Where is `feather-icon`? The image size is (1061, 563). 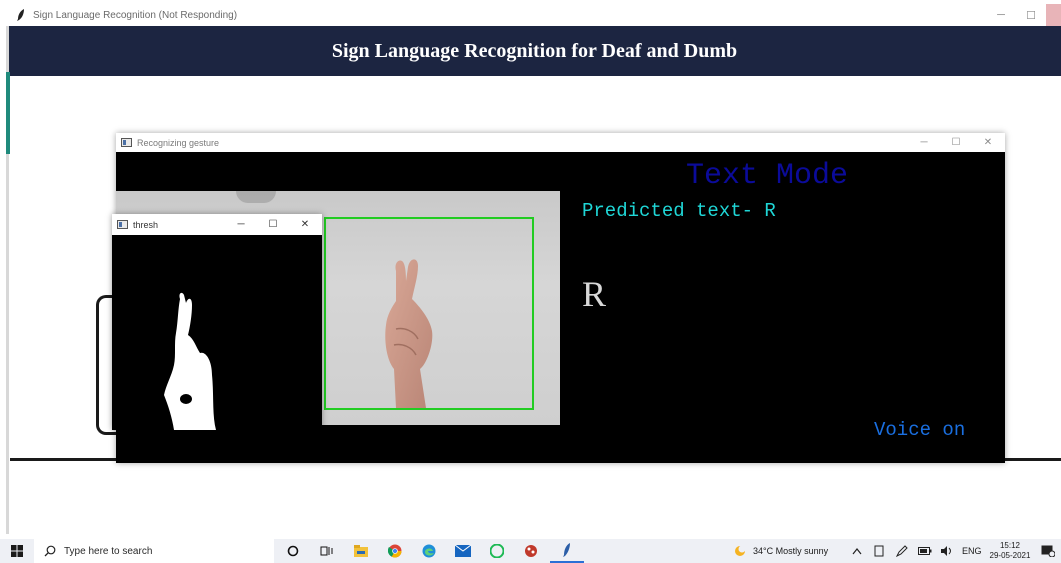
feather-icon is located at coordinates (21, 15).